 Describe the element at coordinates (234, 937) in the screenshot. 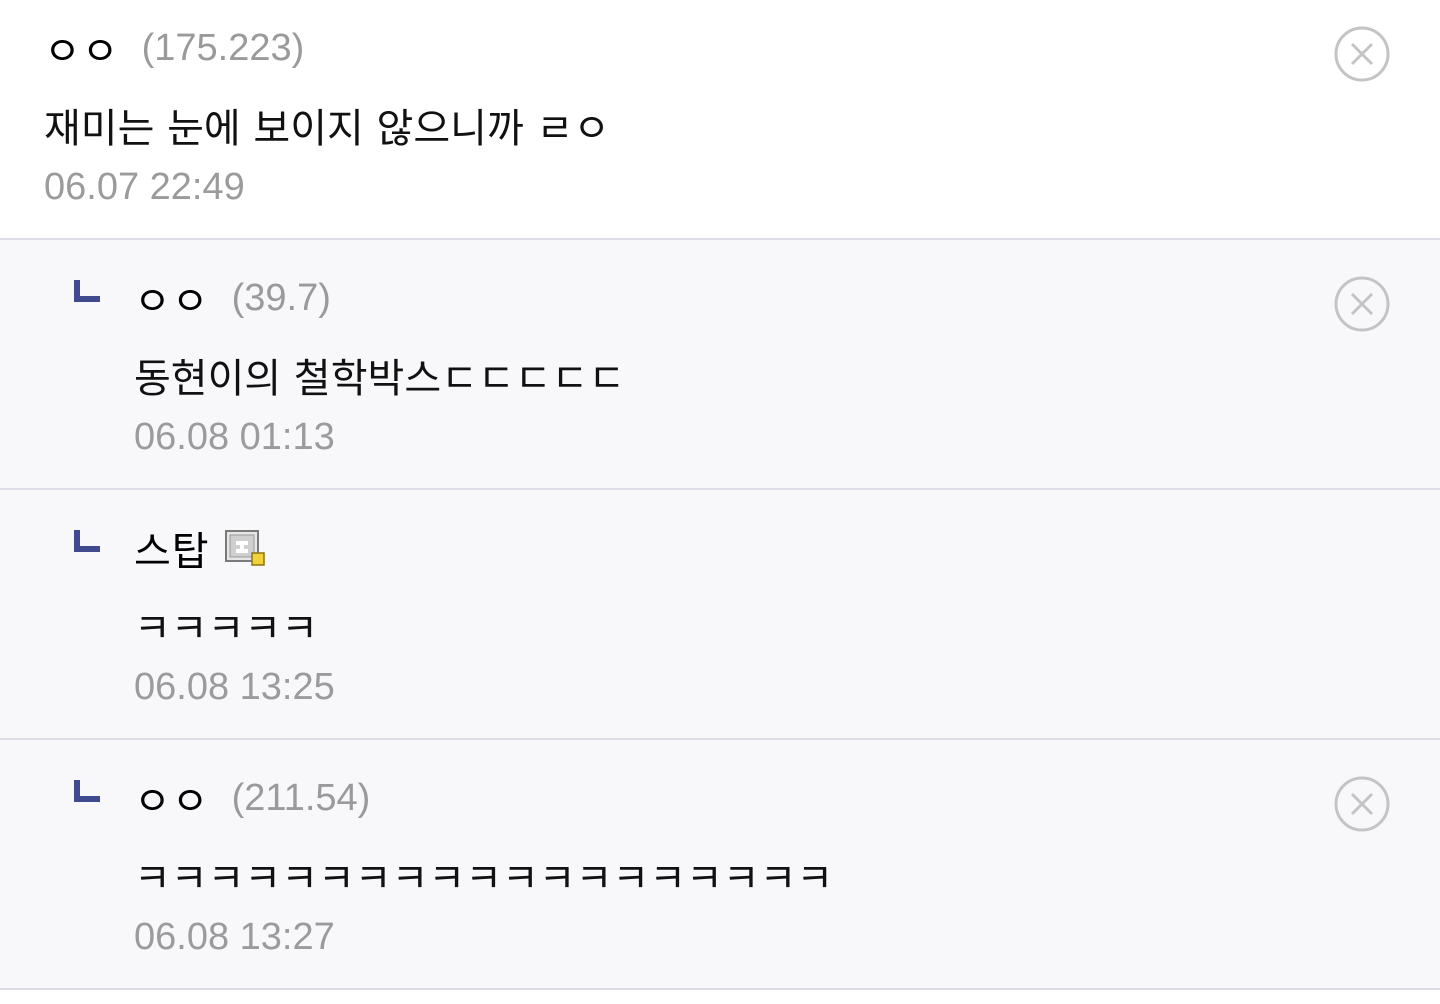

I see `comment-timestamp: 06.08 13:27` at that location.